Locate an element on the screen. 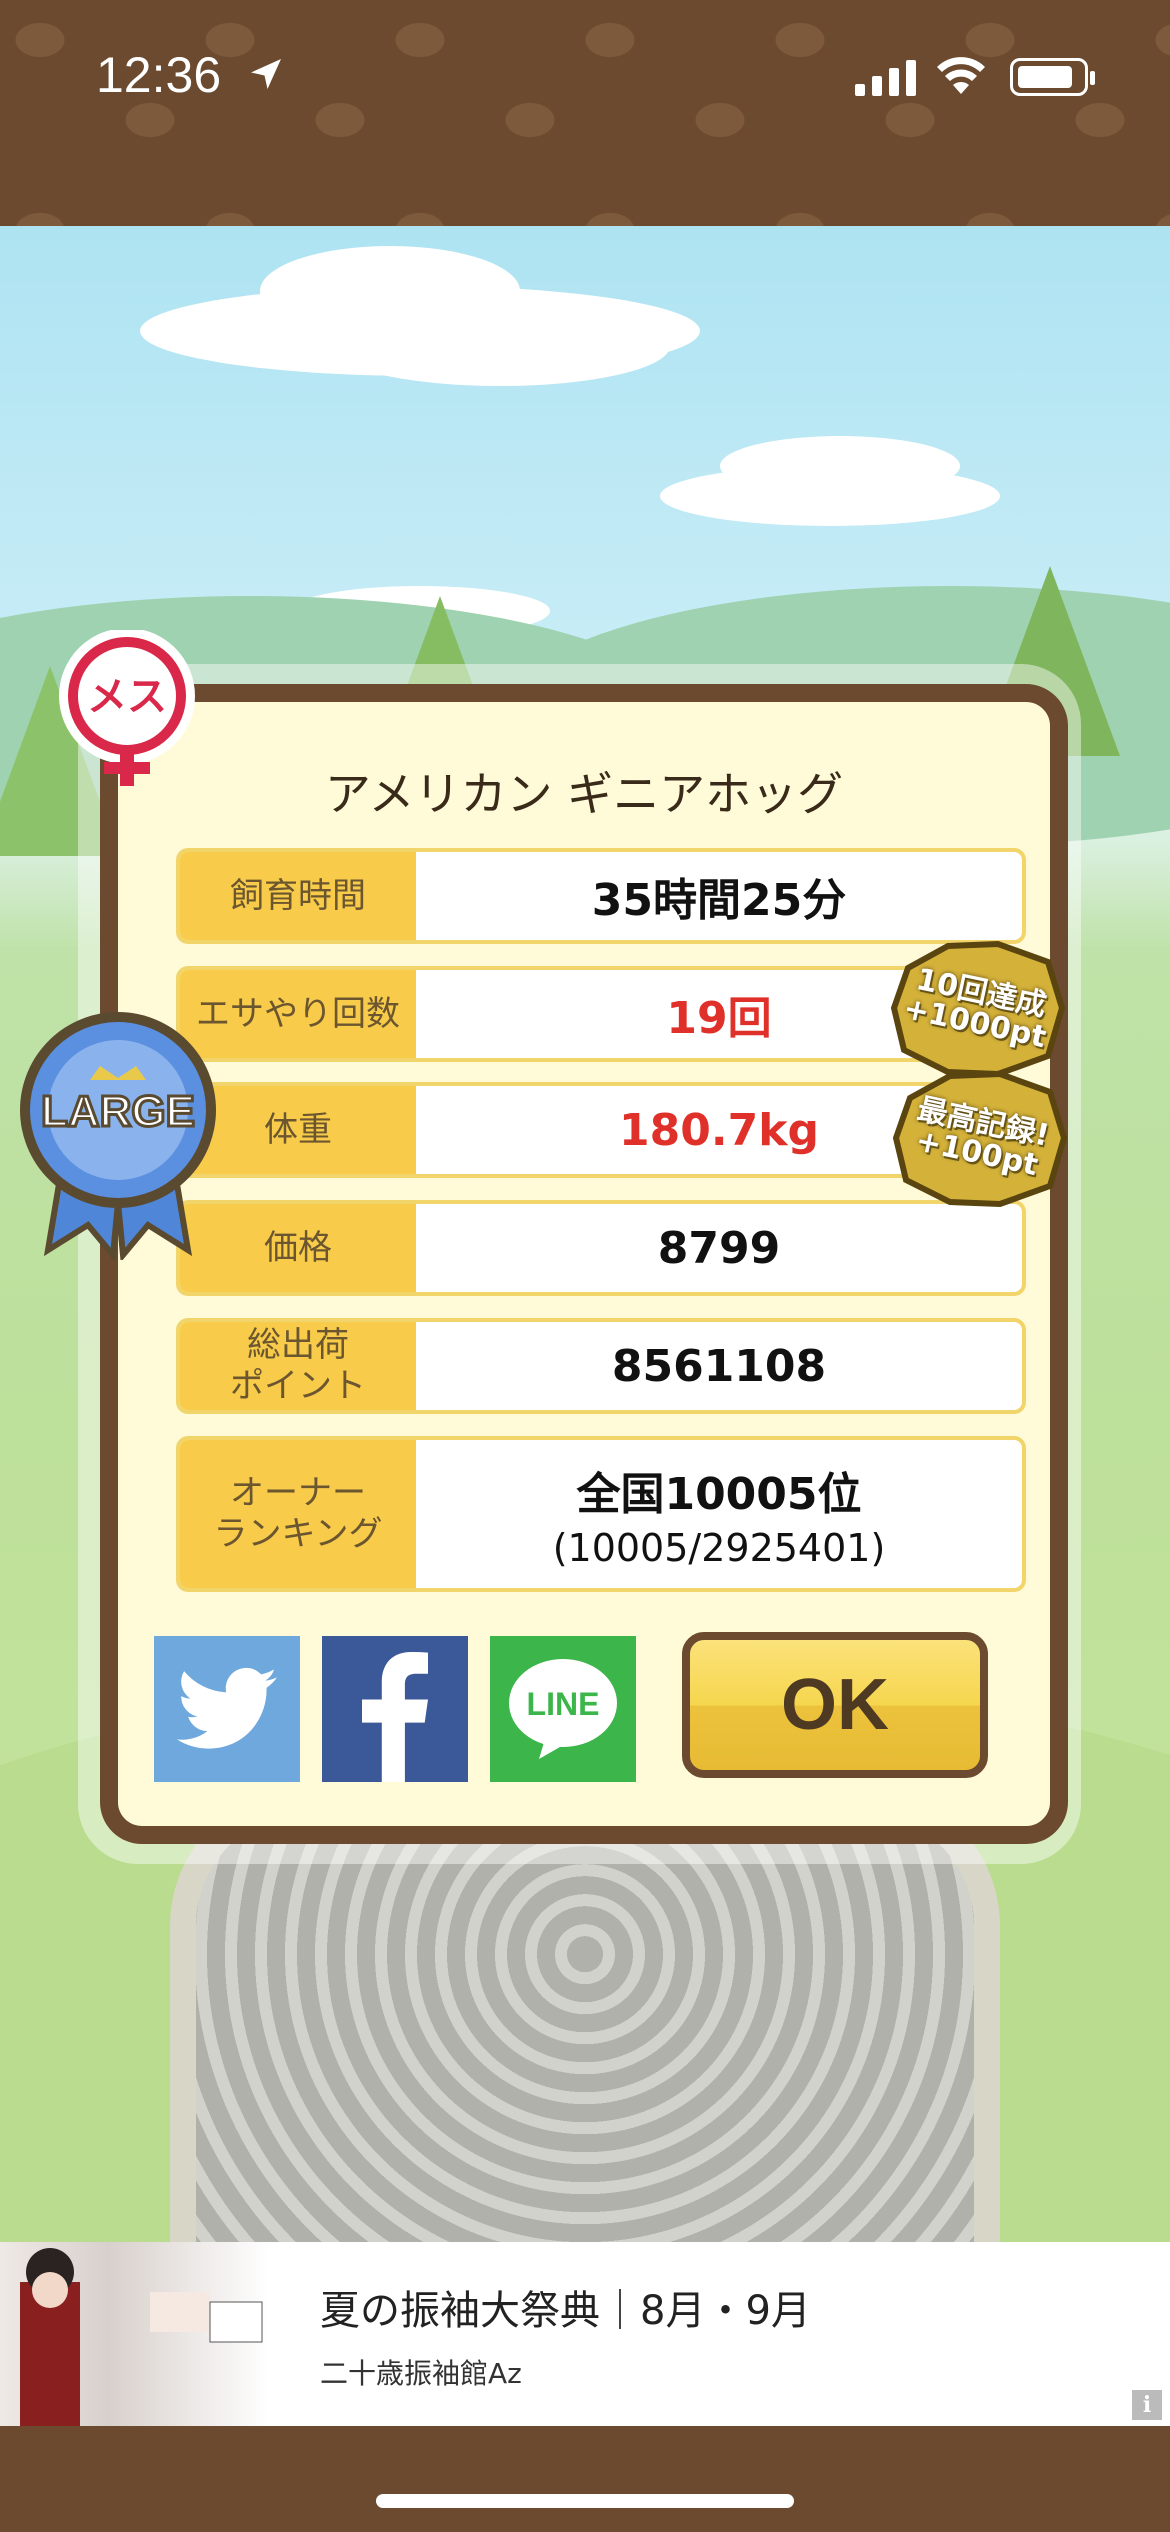 The height and width of the screenshot is (2532, 1170). wifi-icon is located at coordinates (961, 75).